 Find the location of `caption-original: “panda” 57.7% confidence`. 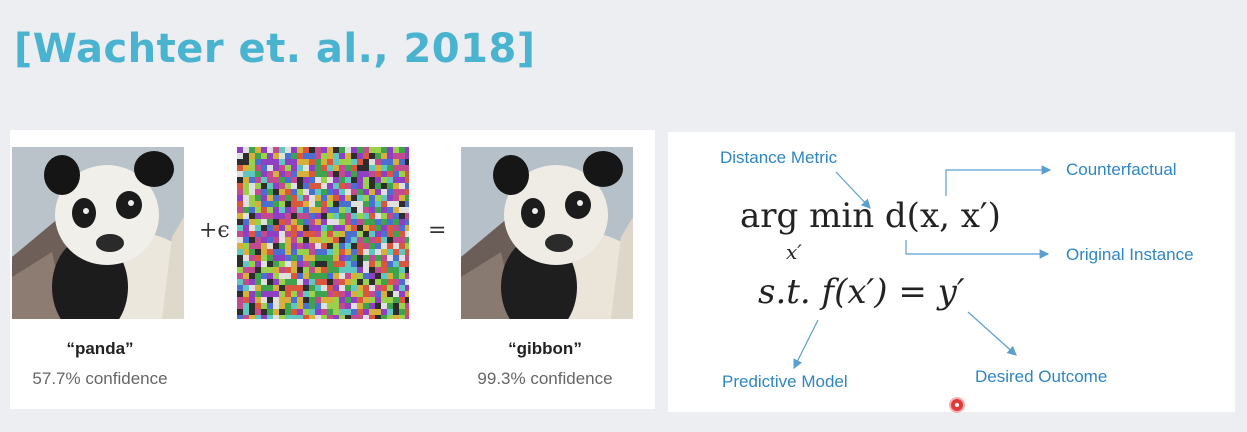

caption-original: “panda” 57.7% confidence is located at coordinates (100, 364).